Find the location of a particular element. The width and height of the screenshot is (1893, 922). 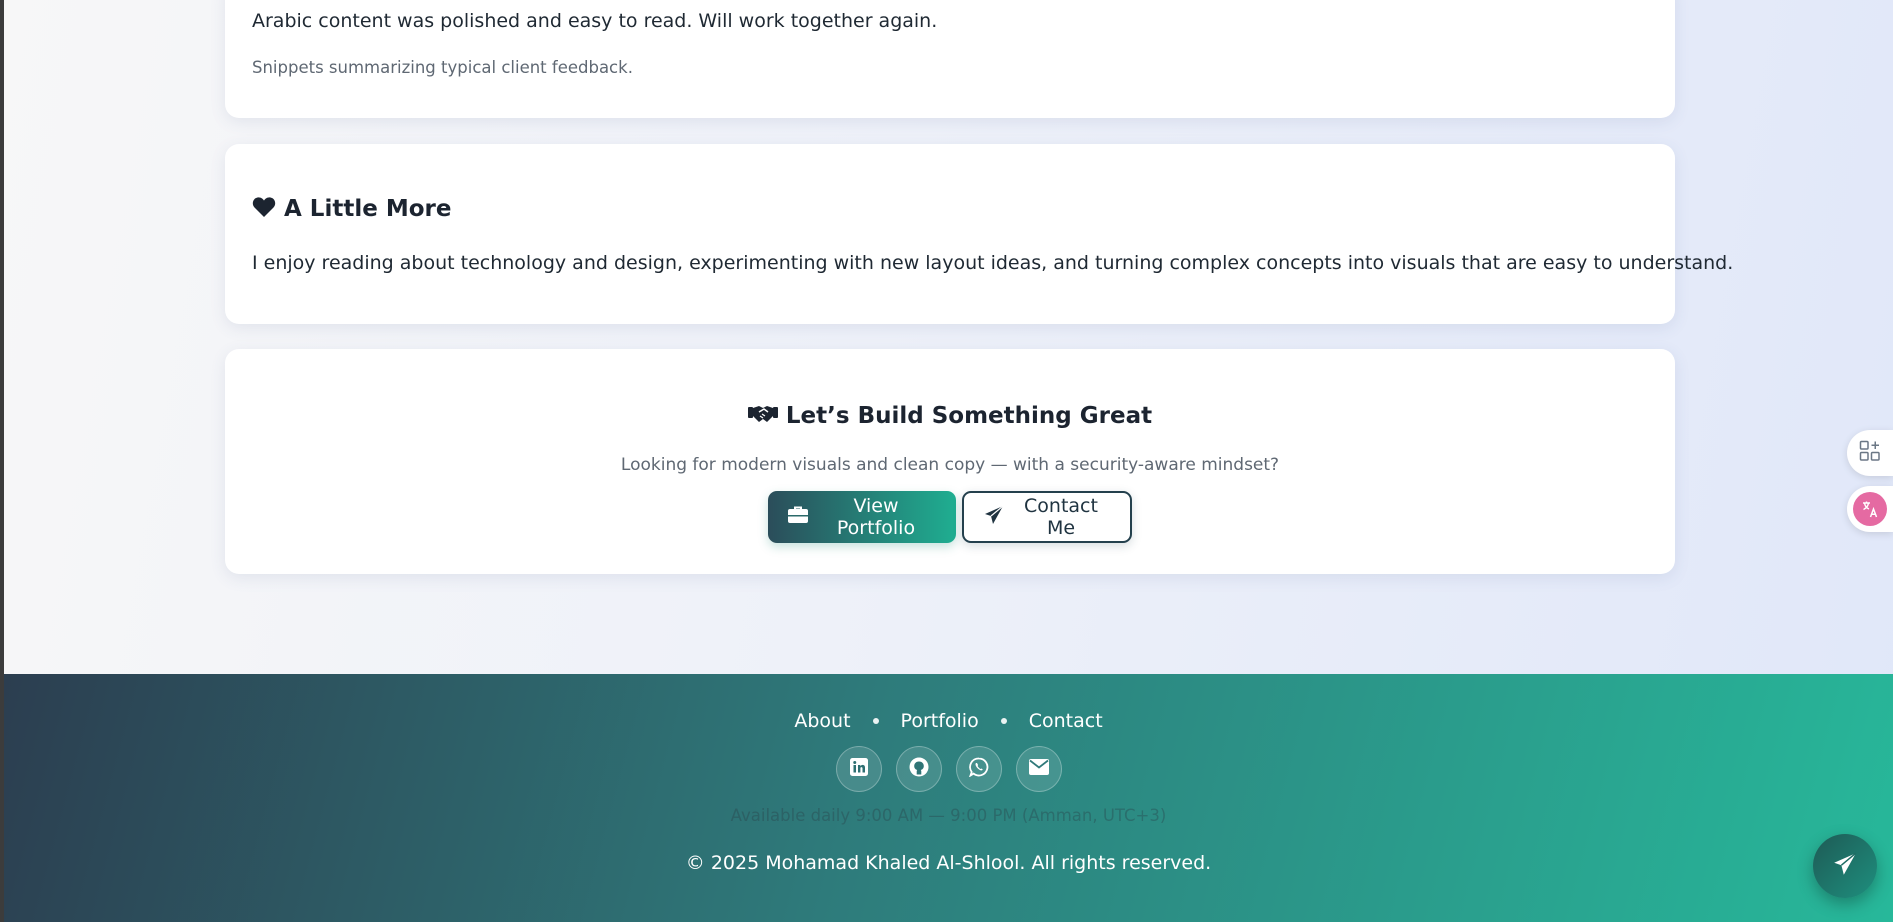

section-title: A Little More is located at coordinates (368, 209).